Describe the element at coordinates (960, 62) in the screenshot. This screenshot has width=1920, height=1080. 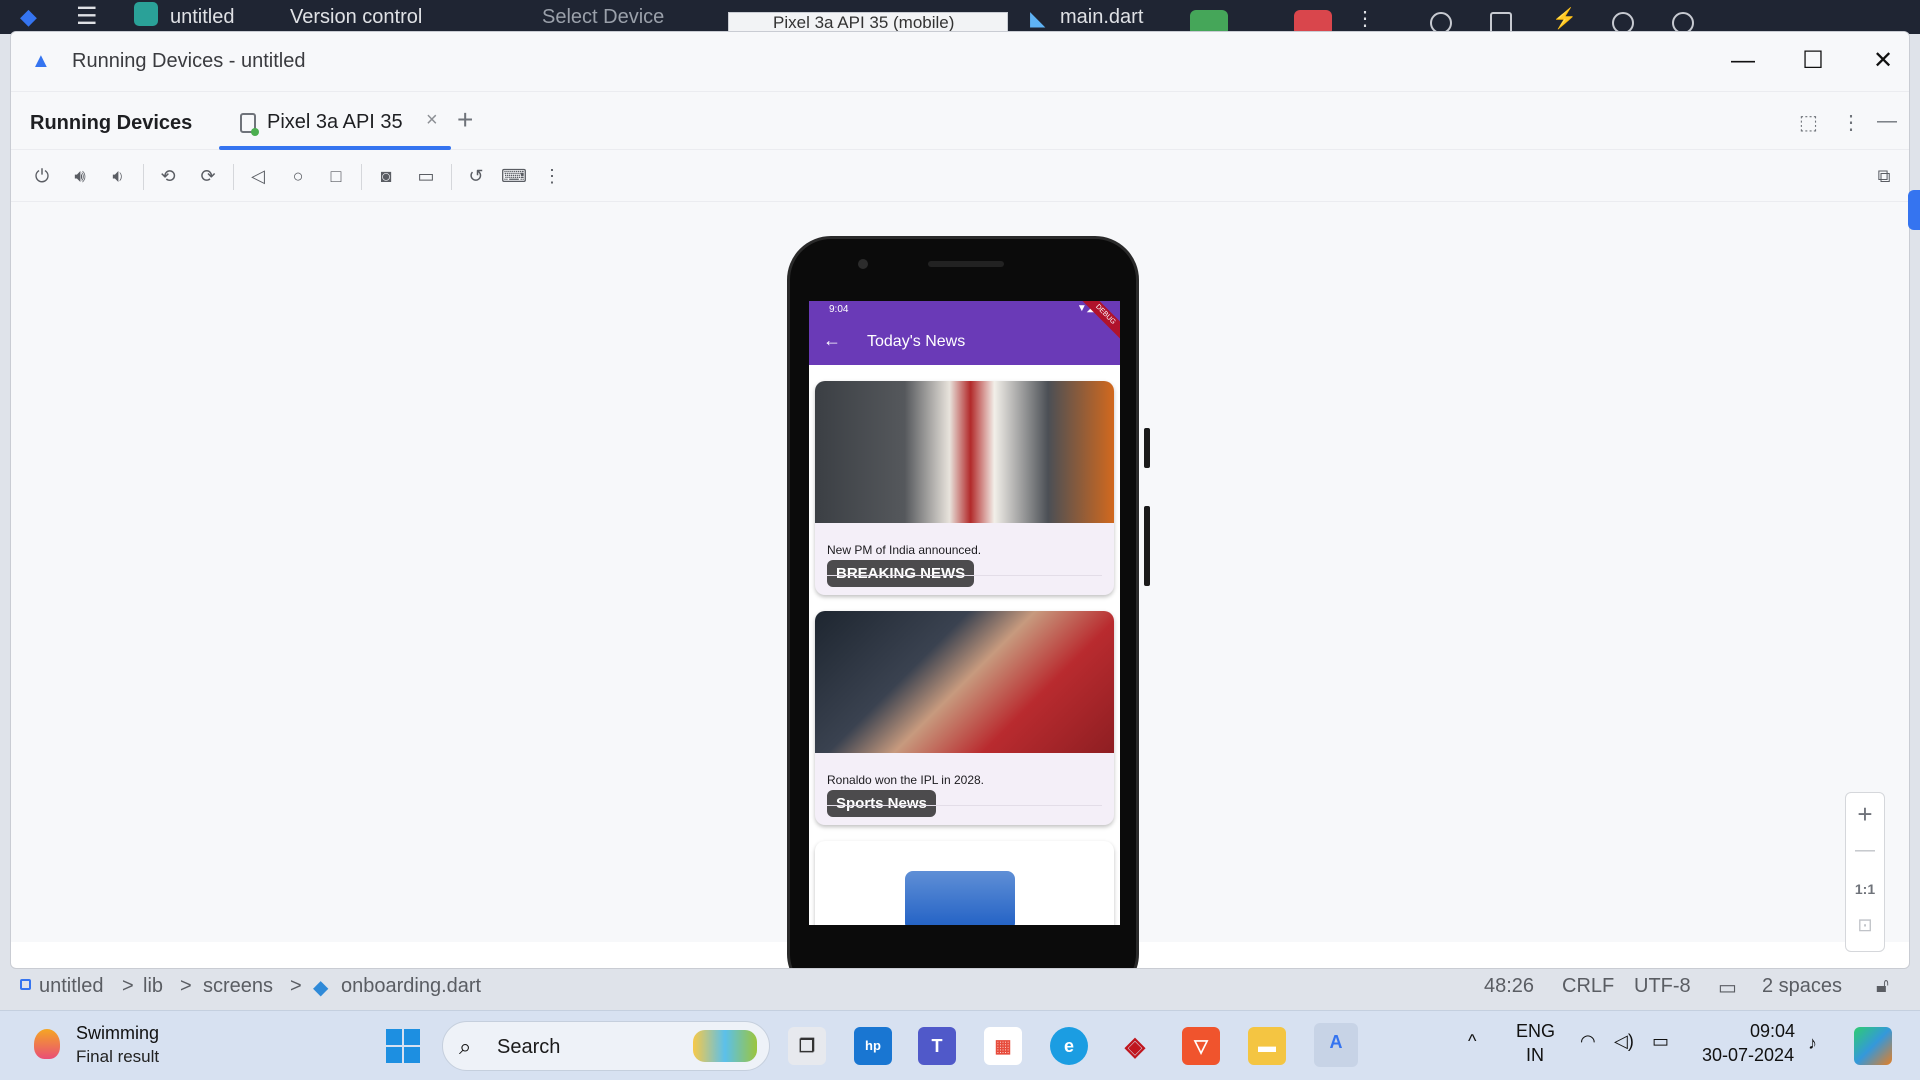
I see `window-titlebar: ▲ Running Devices - untitled — ☐ ✕` at that location.